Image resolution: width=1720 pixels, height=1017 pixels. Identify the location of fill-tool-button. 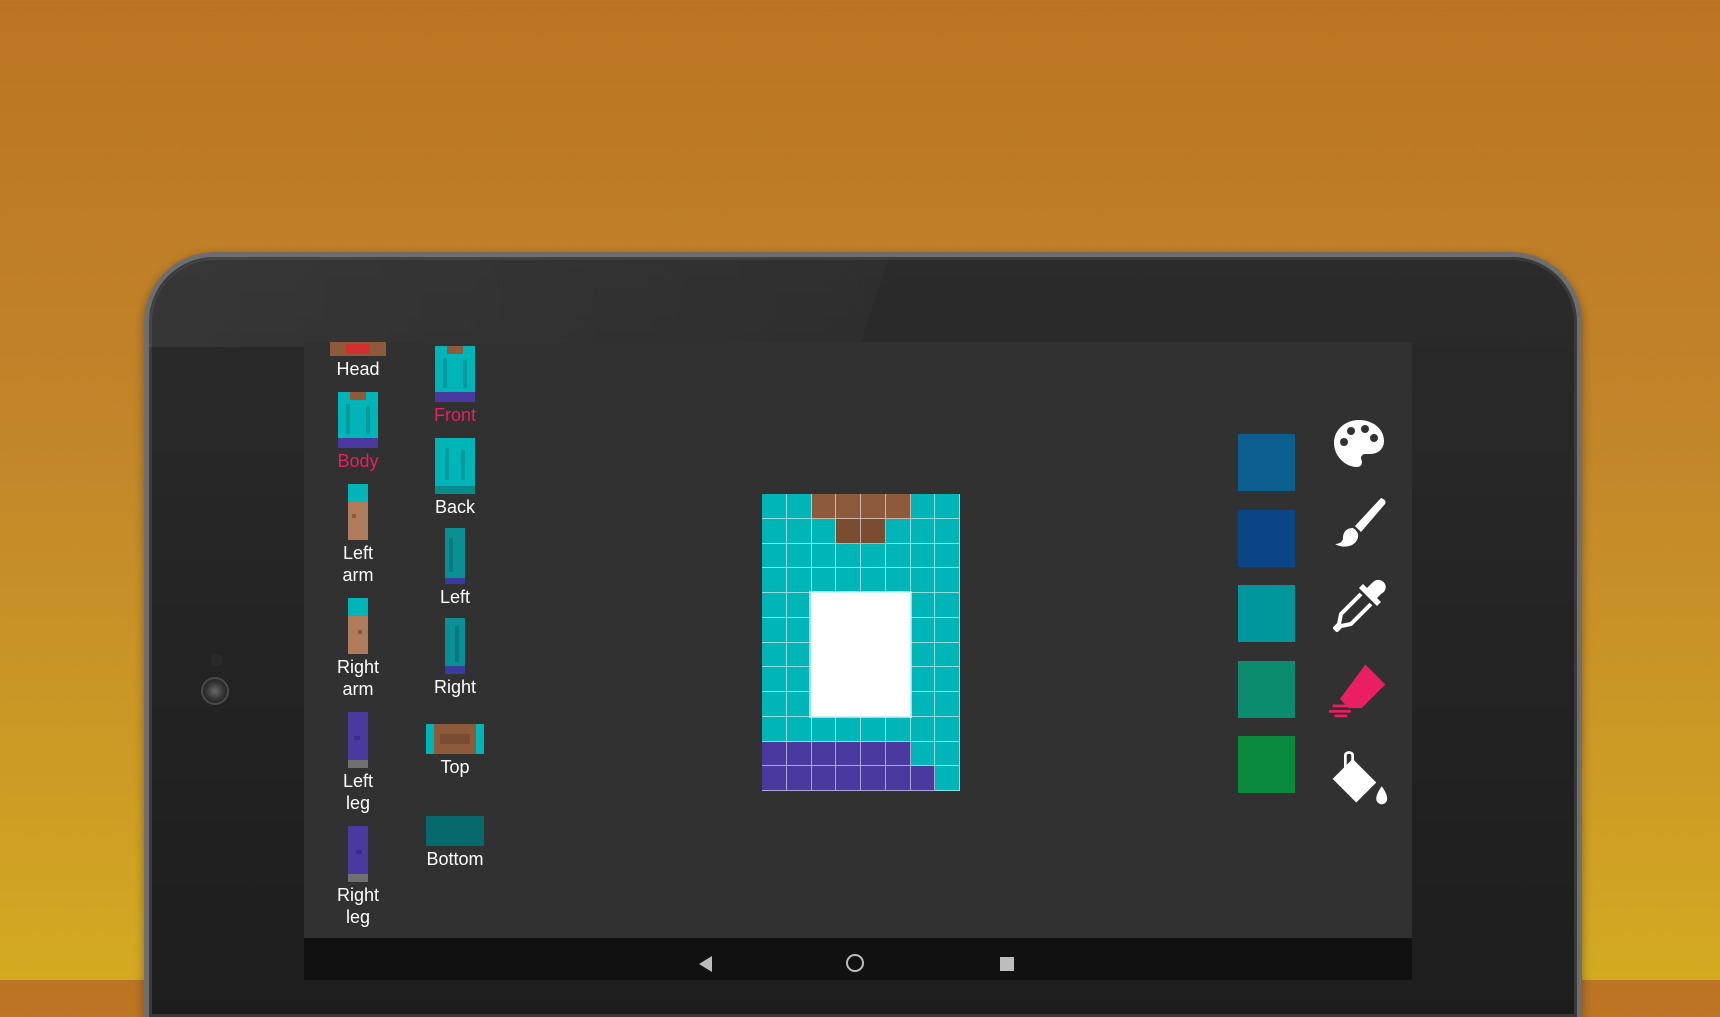
(1359, 778).